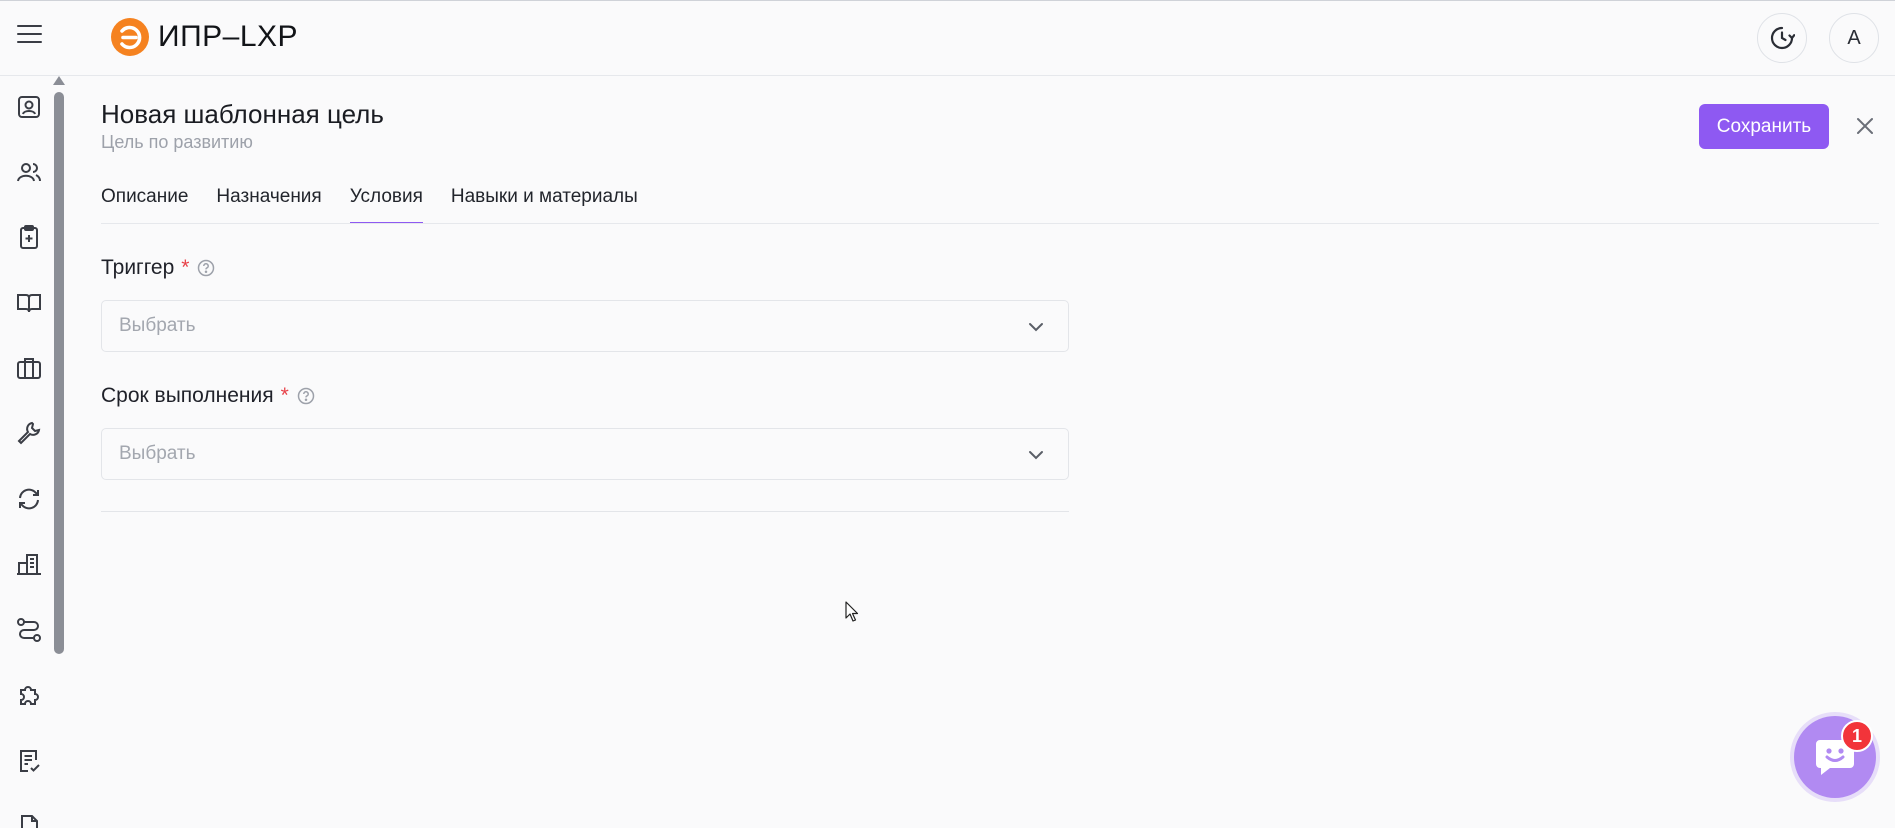  What do you see at coordinates (585, 326) in the screenshot?
I see `trigger-select: Выбрать` at bounding box center [585, 326].